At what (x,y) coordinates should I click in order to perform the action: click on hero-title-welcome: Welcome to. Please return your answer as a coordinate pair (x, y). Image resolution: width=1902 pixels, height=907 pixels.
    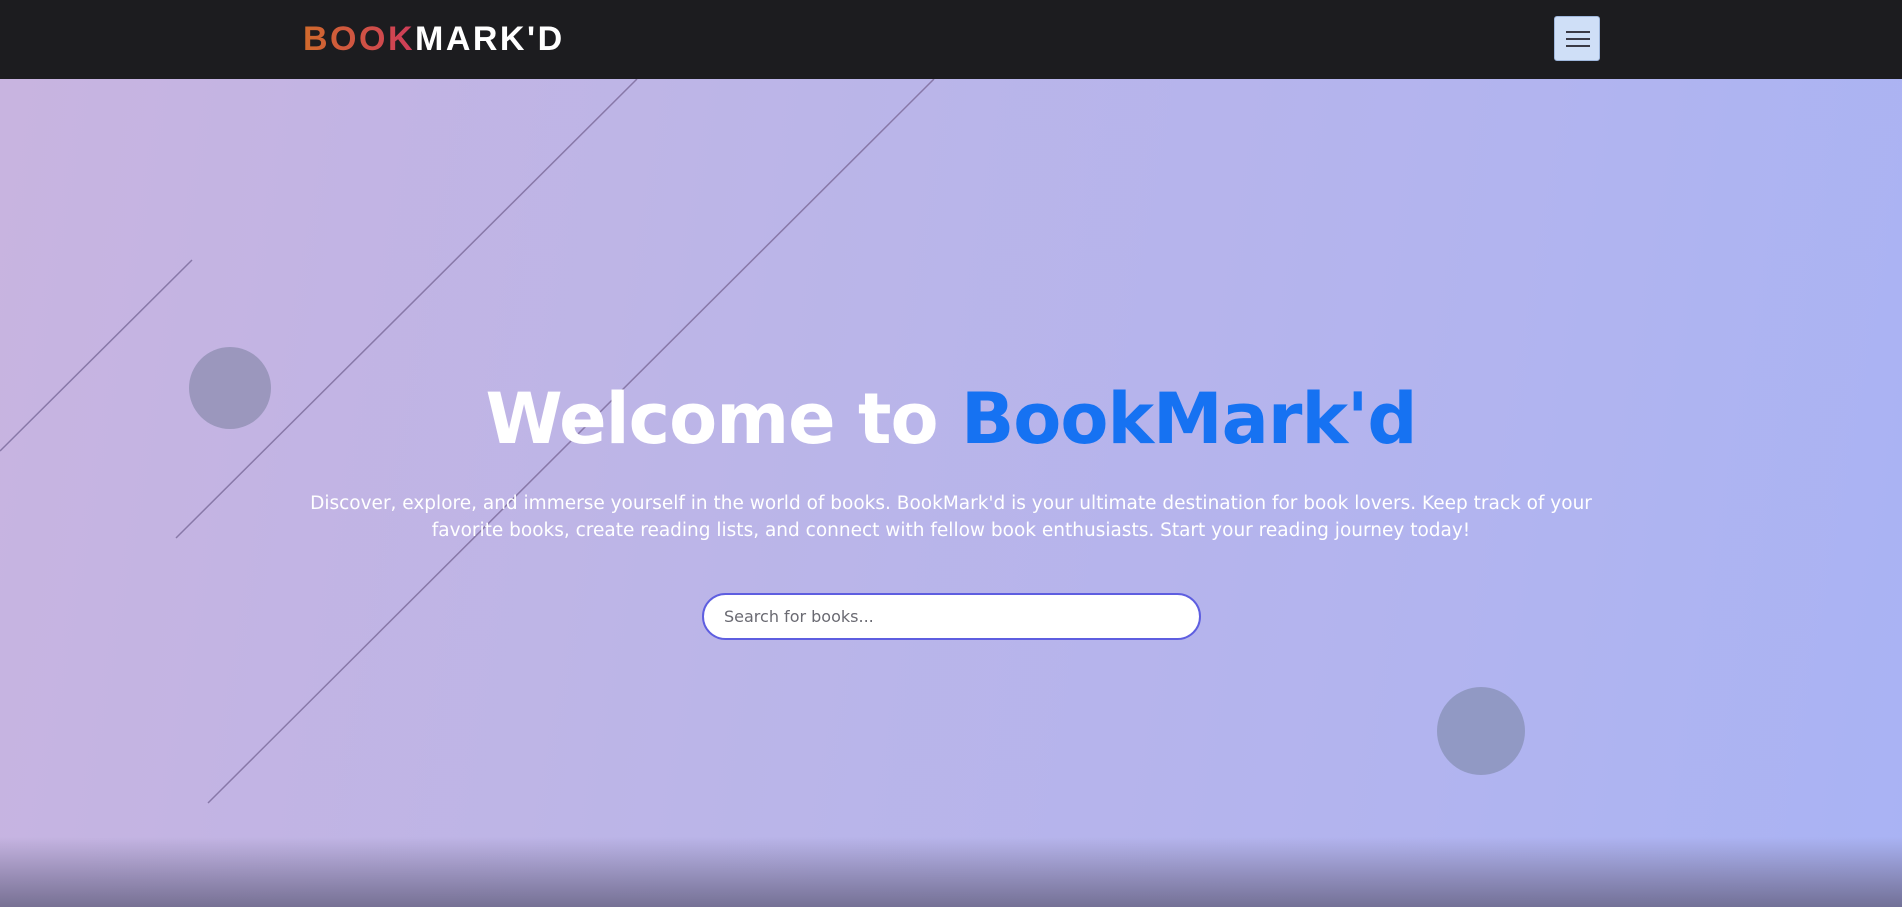
    Looking at the image, I should click on (723, 419).